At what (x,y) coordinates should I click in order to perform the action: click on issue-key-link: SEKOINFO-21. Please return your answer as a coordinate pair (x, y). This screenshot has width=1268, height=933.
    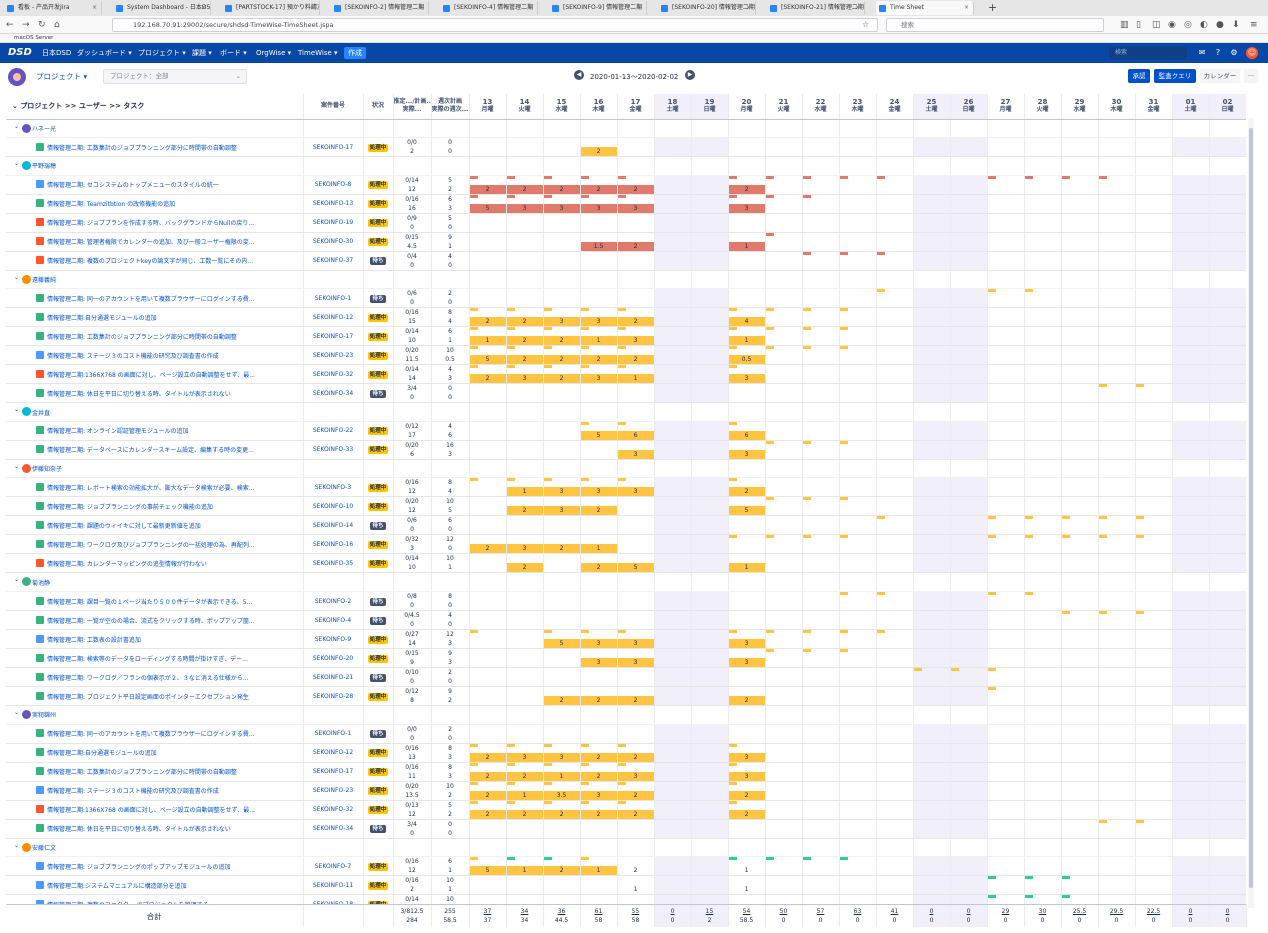
    Looking at the image, I should click on (333, 677).